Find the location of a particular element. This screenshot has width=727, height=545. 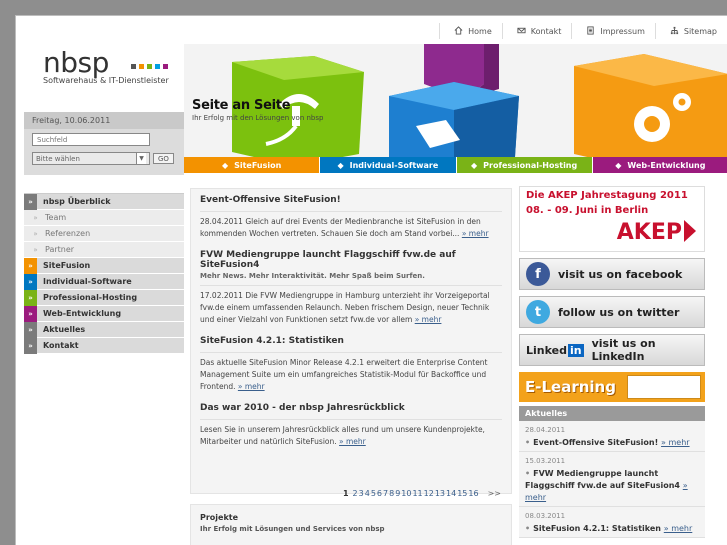

page-link-16: 16 is located at coordinates (473, 493).